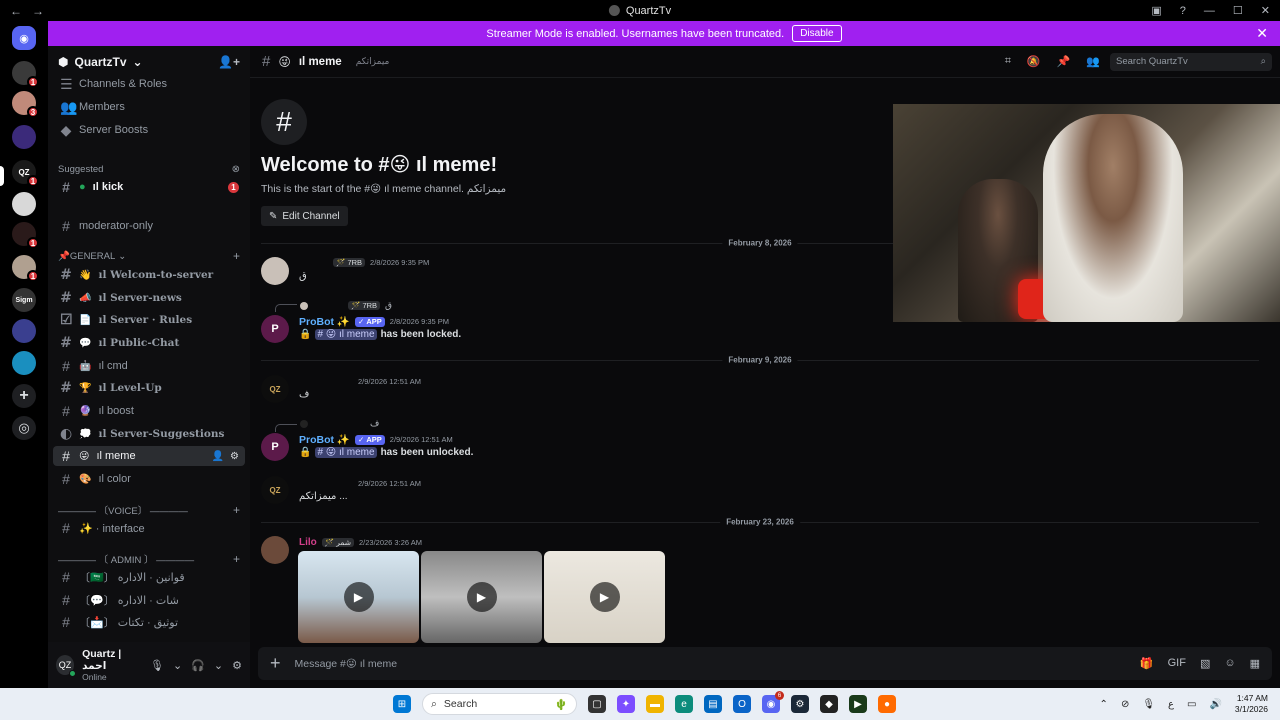 Image resolution: width=1280 pixels, height=720 pixels. What do you see at coordinates (1262, 33) in the screenshot?
I see `close-icon: ✕` at bounding box center [1262, 33].